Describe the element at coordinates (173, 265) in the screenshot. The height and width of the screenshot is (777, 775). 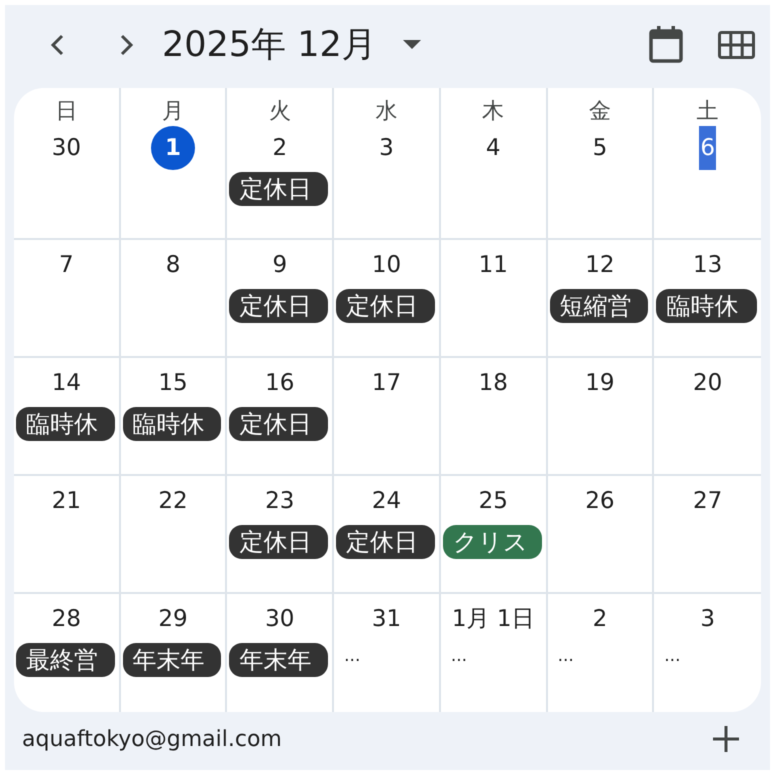
I see `day-number: 8` at that location.